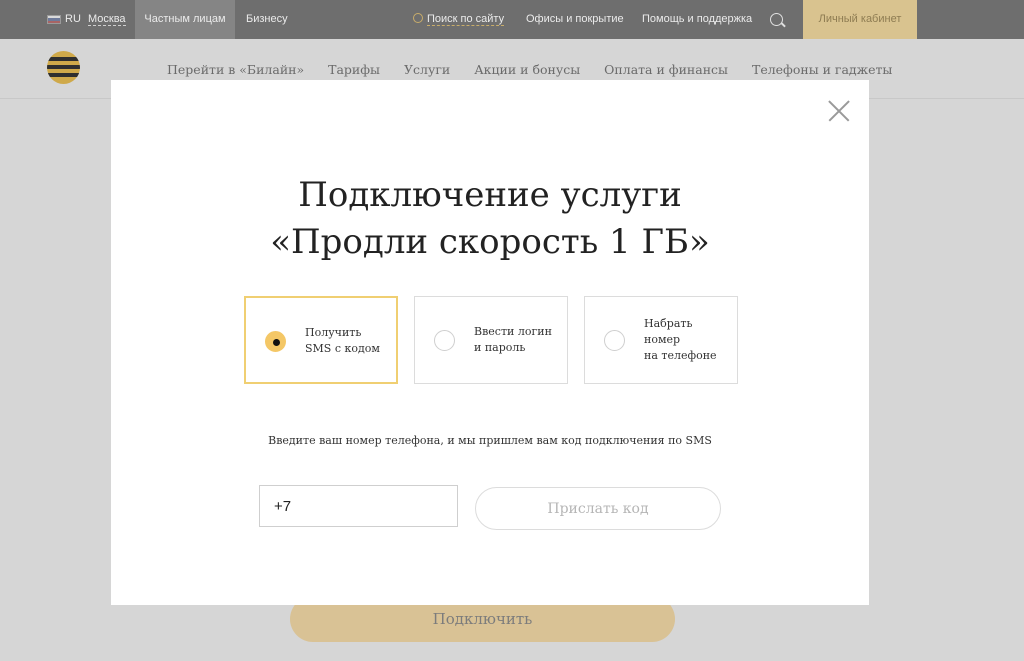  What do you see at coordinates (575, 19) in the screenshot?
I see `offices-link: Офисы и покрытие` at bounding box center [575, 19].